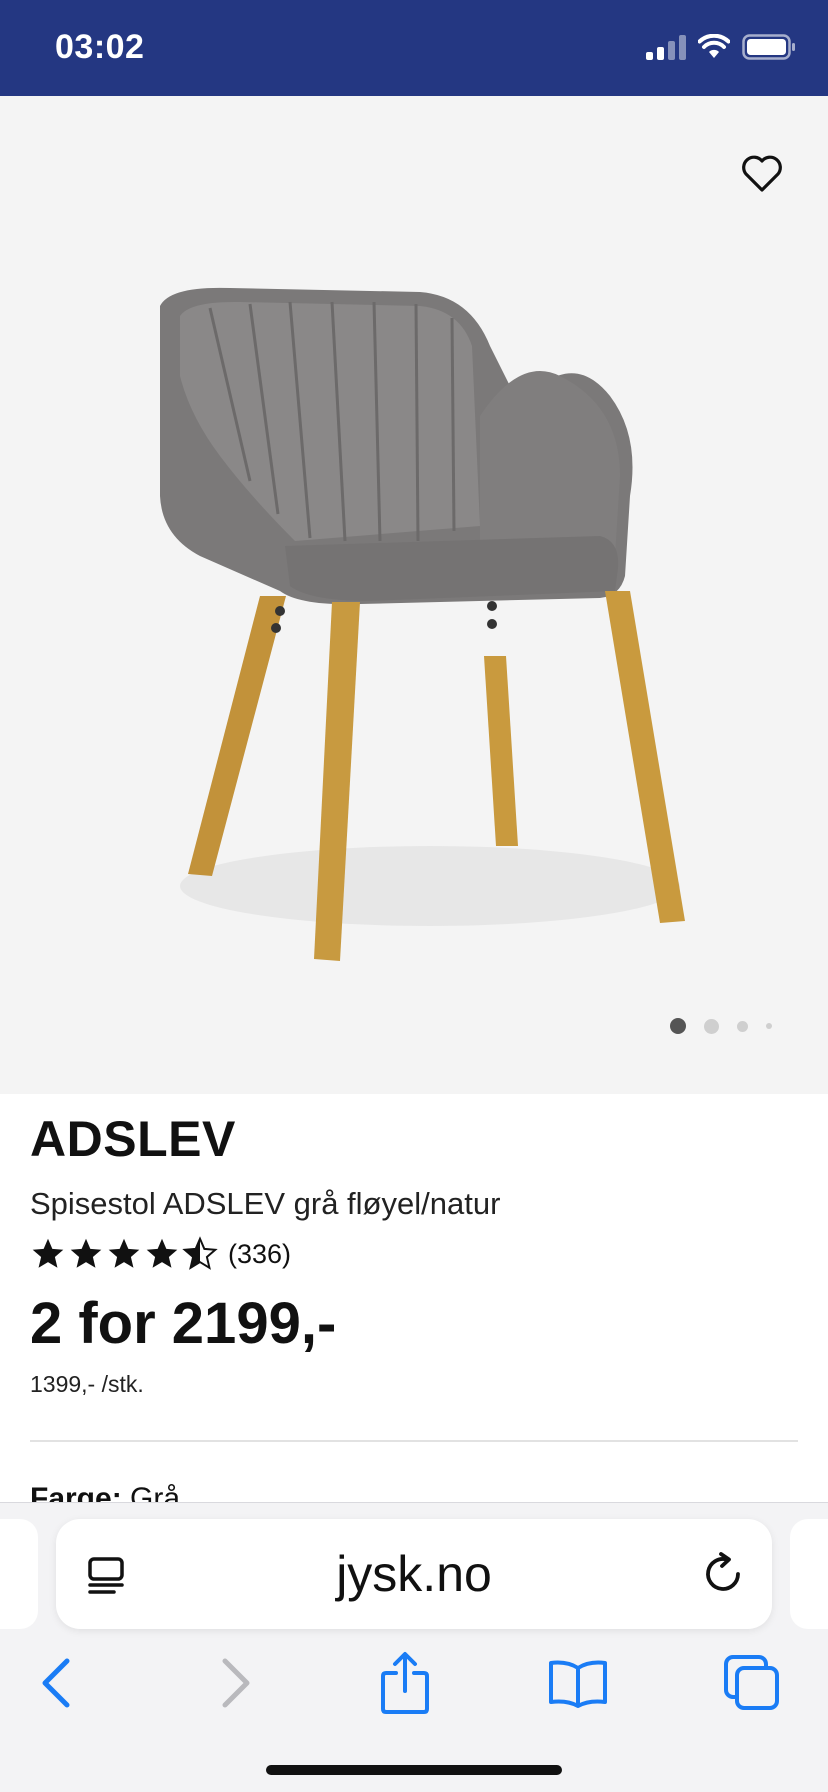 The height and width of the screenshot is (1792, 828). What do you see at coordinates (768, 47) in the screenshot?
I see `battery-icon` at bounding box center [768, 47].